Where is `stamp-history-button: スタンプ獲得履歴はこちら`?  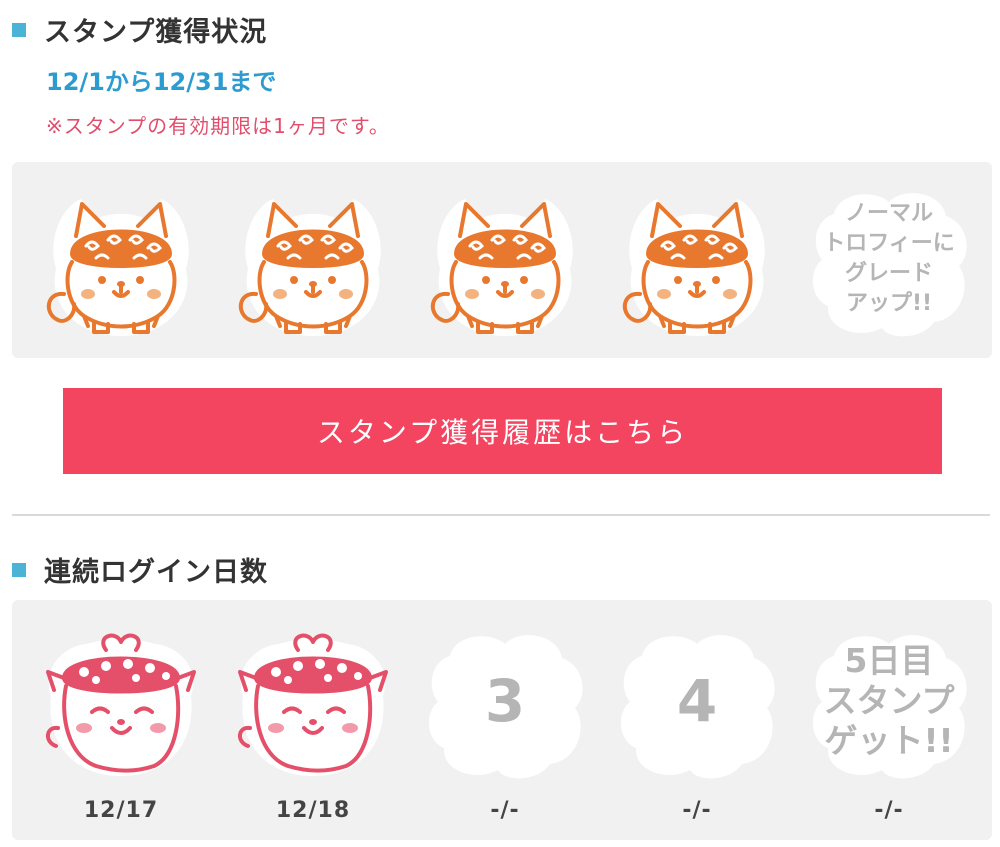 stamp-history-button: スタンプ獲得履歴はこちら is located at coordinates (502, 431).